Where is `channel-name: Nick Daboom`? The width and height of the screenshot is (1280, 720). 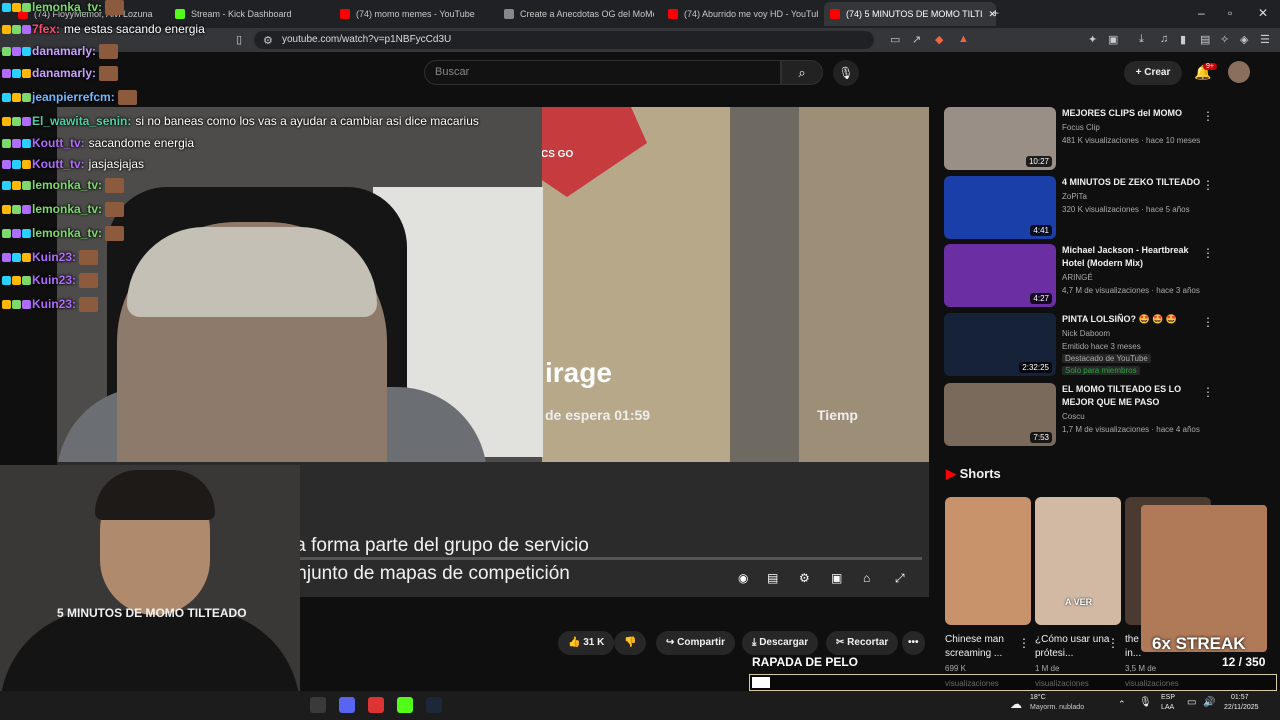
channel-name: Nick Daboom is located at coordinates (1086, 333).